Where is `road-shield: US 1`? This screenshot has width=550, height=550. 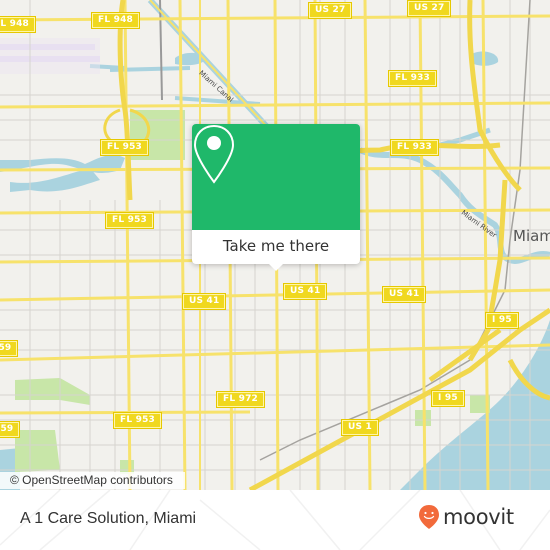
road-shield: US 1 is located at coordinates (360, 427).